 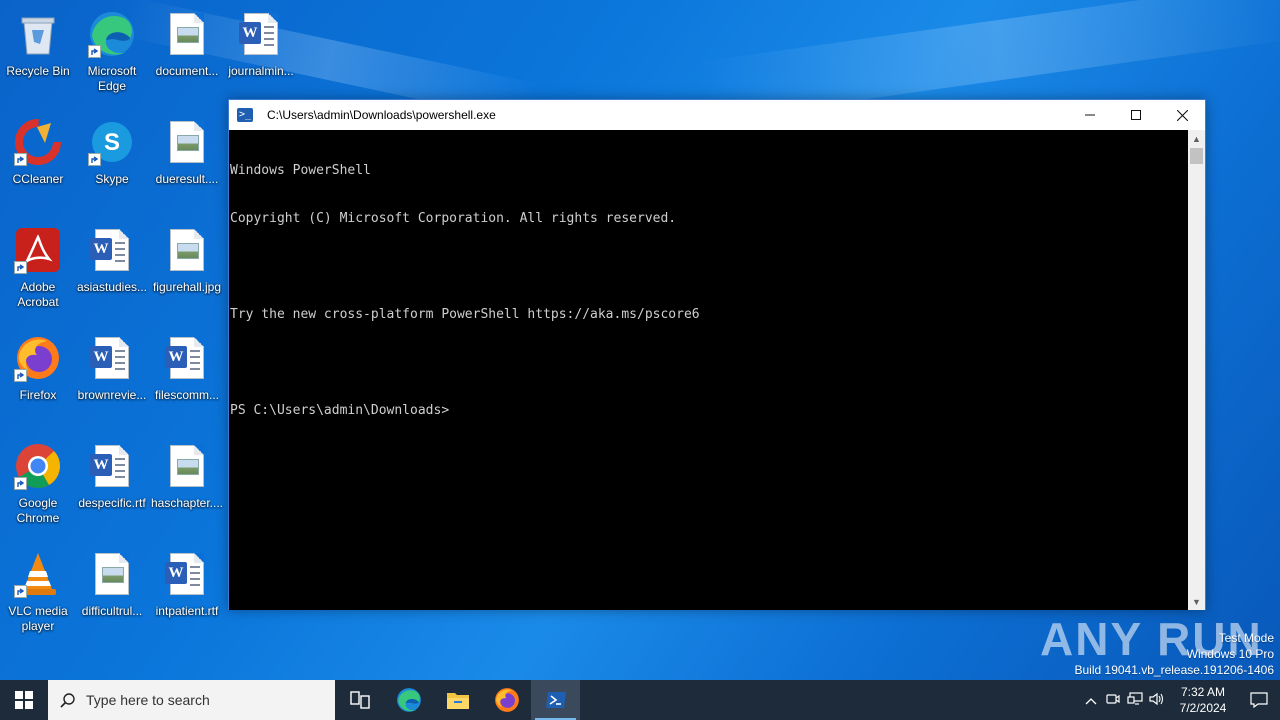 I want to click on desktop-icon-label: Microsoft Edge, so click(x=112, y=78).